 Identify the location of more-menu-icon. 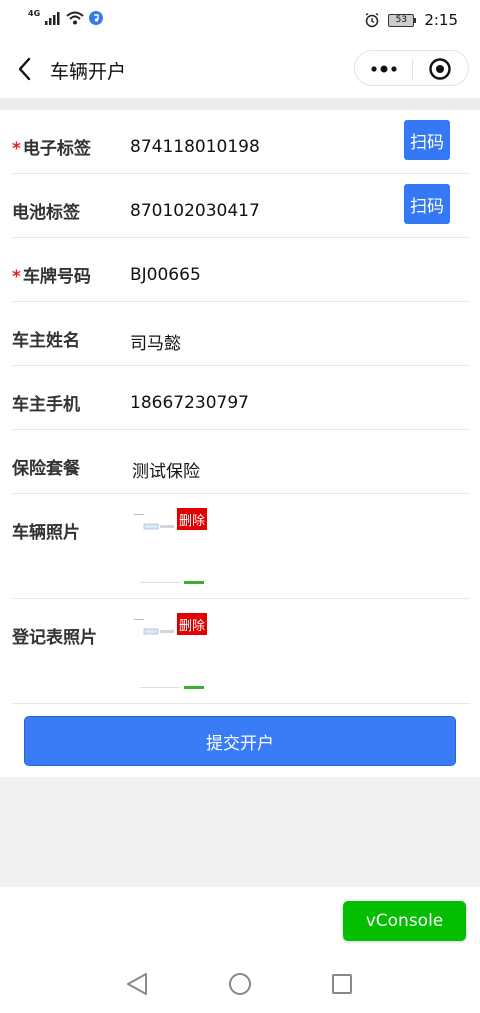
(384, 69).